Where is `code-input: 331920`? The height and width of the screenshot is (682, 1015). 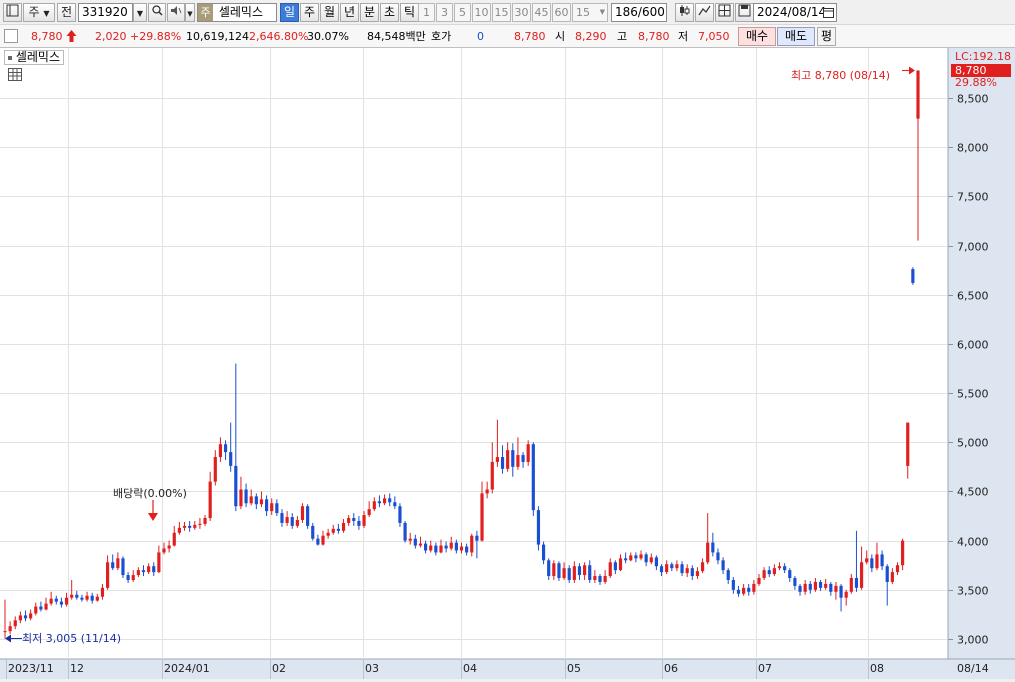 code-input: 331920 is located at coordinates (105, 12).